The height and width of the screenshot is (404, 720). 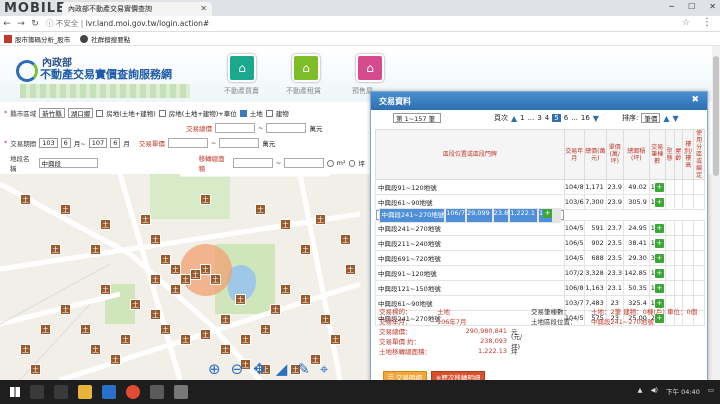 I want to click on bookmark-star-icon: ☆, so click(x=686, y=23).